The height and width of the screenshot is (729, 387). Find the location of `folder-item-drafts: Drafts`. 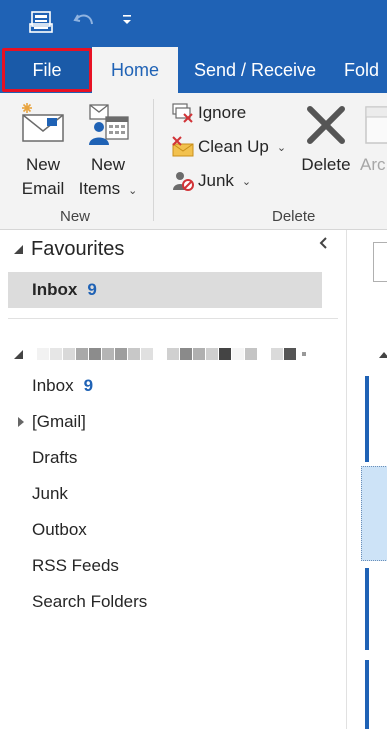

folder-item-drafts: Drafts is located at coordinates (54, 458).